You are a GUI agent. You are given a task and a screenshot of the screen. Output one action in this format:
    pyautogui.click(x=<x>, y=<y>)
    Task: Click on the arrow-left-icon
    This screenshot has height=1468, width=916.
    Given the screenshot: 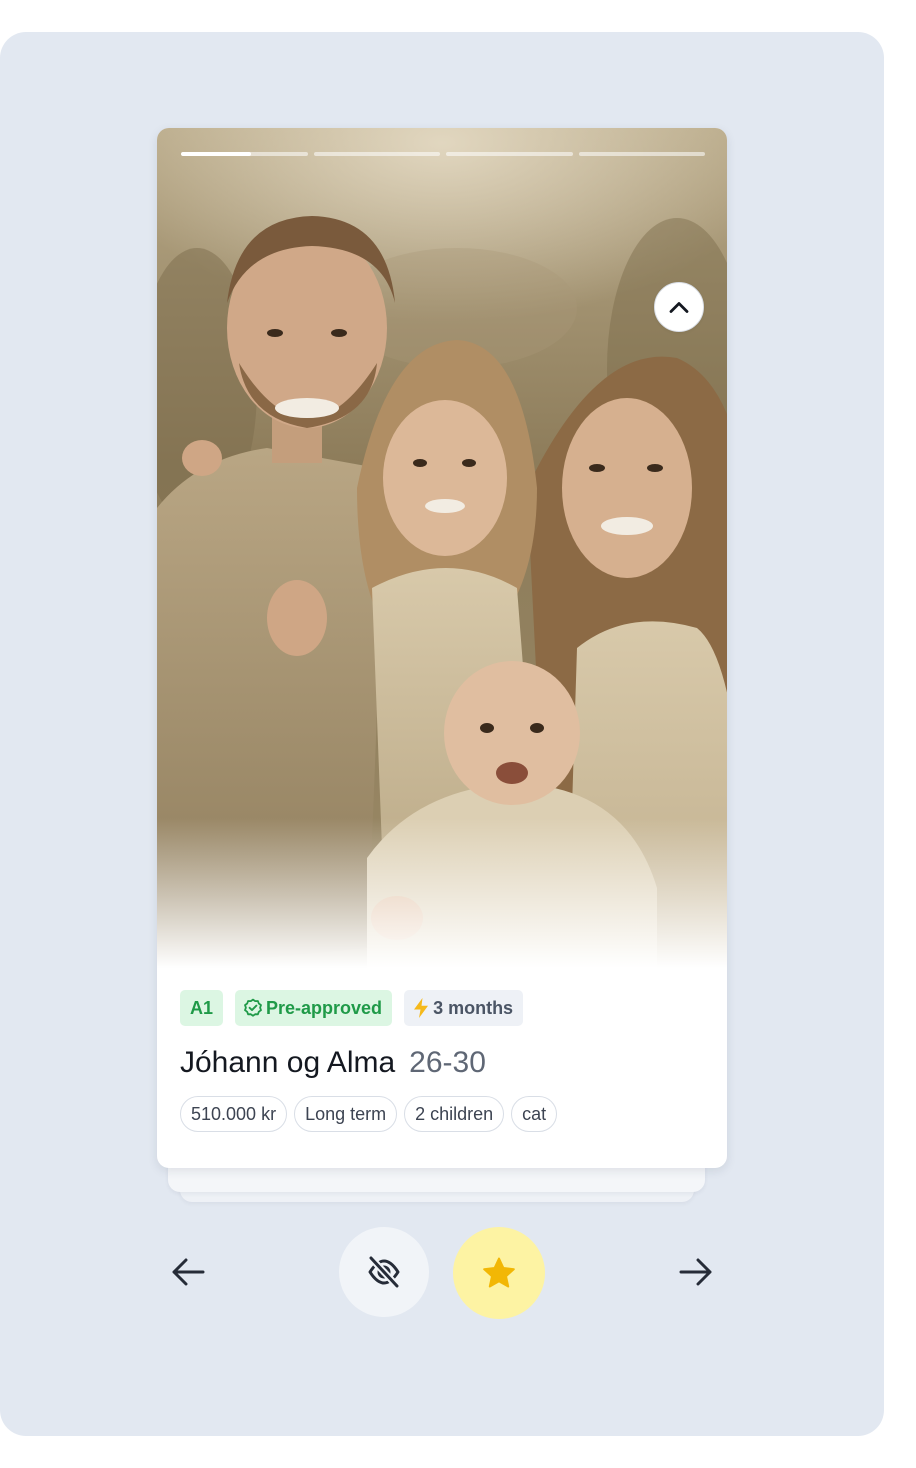 What is the action you would take?
    pyautogui.click(x=188, y=1272)
    